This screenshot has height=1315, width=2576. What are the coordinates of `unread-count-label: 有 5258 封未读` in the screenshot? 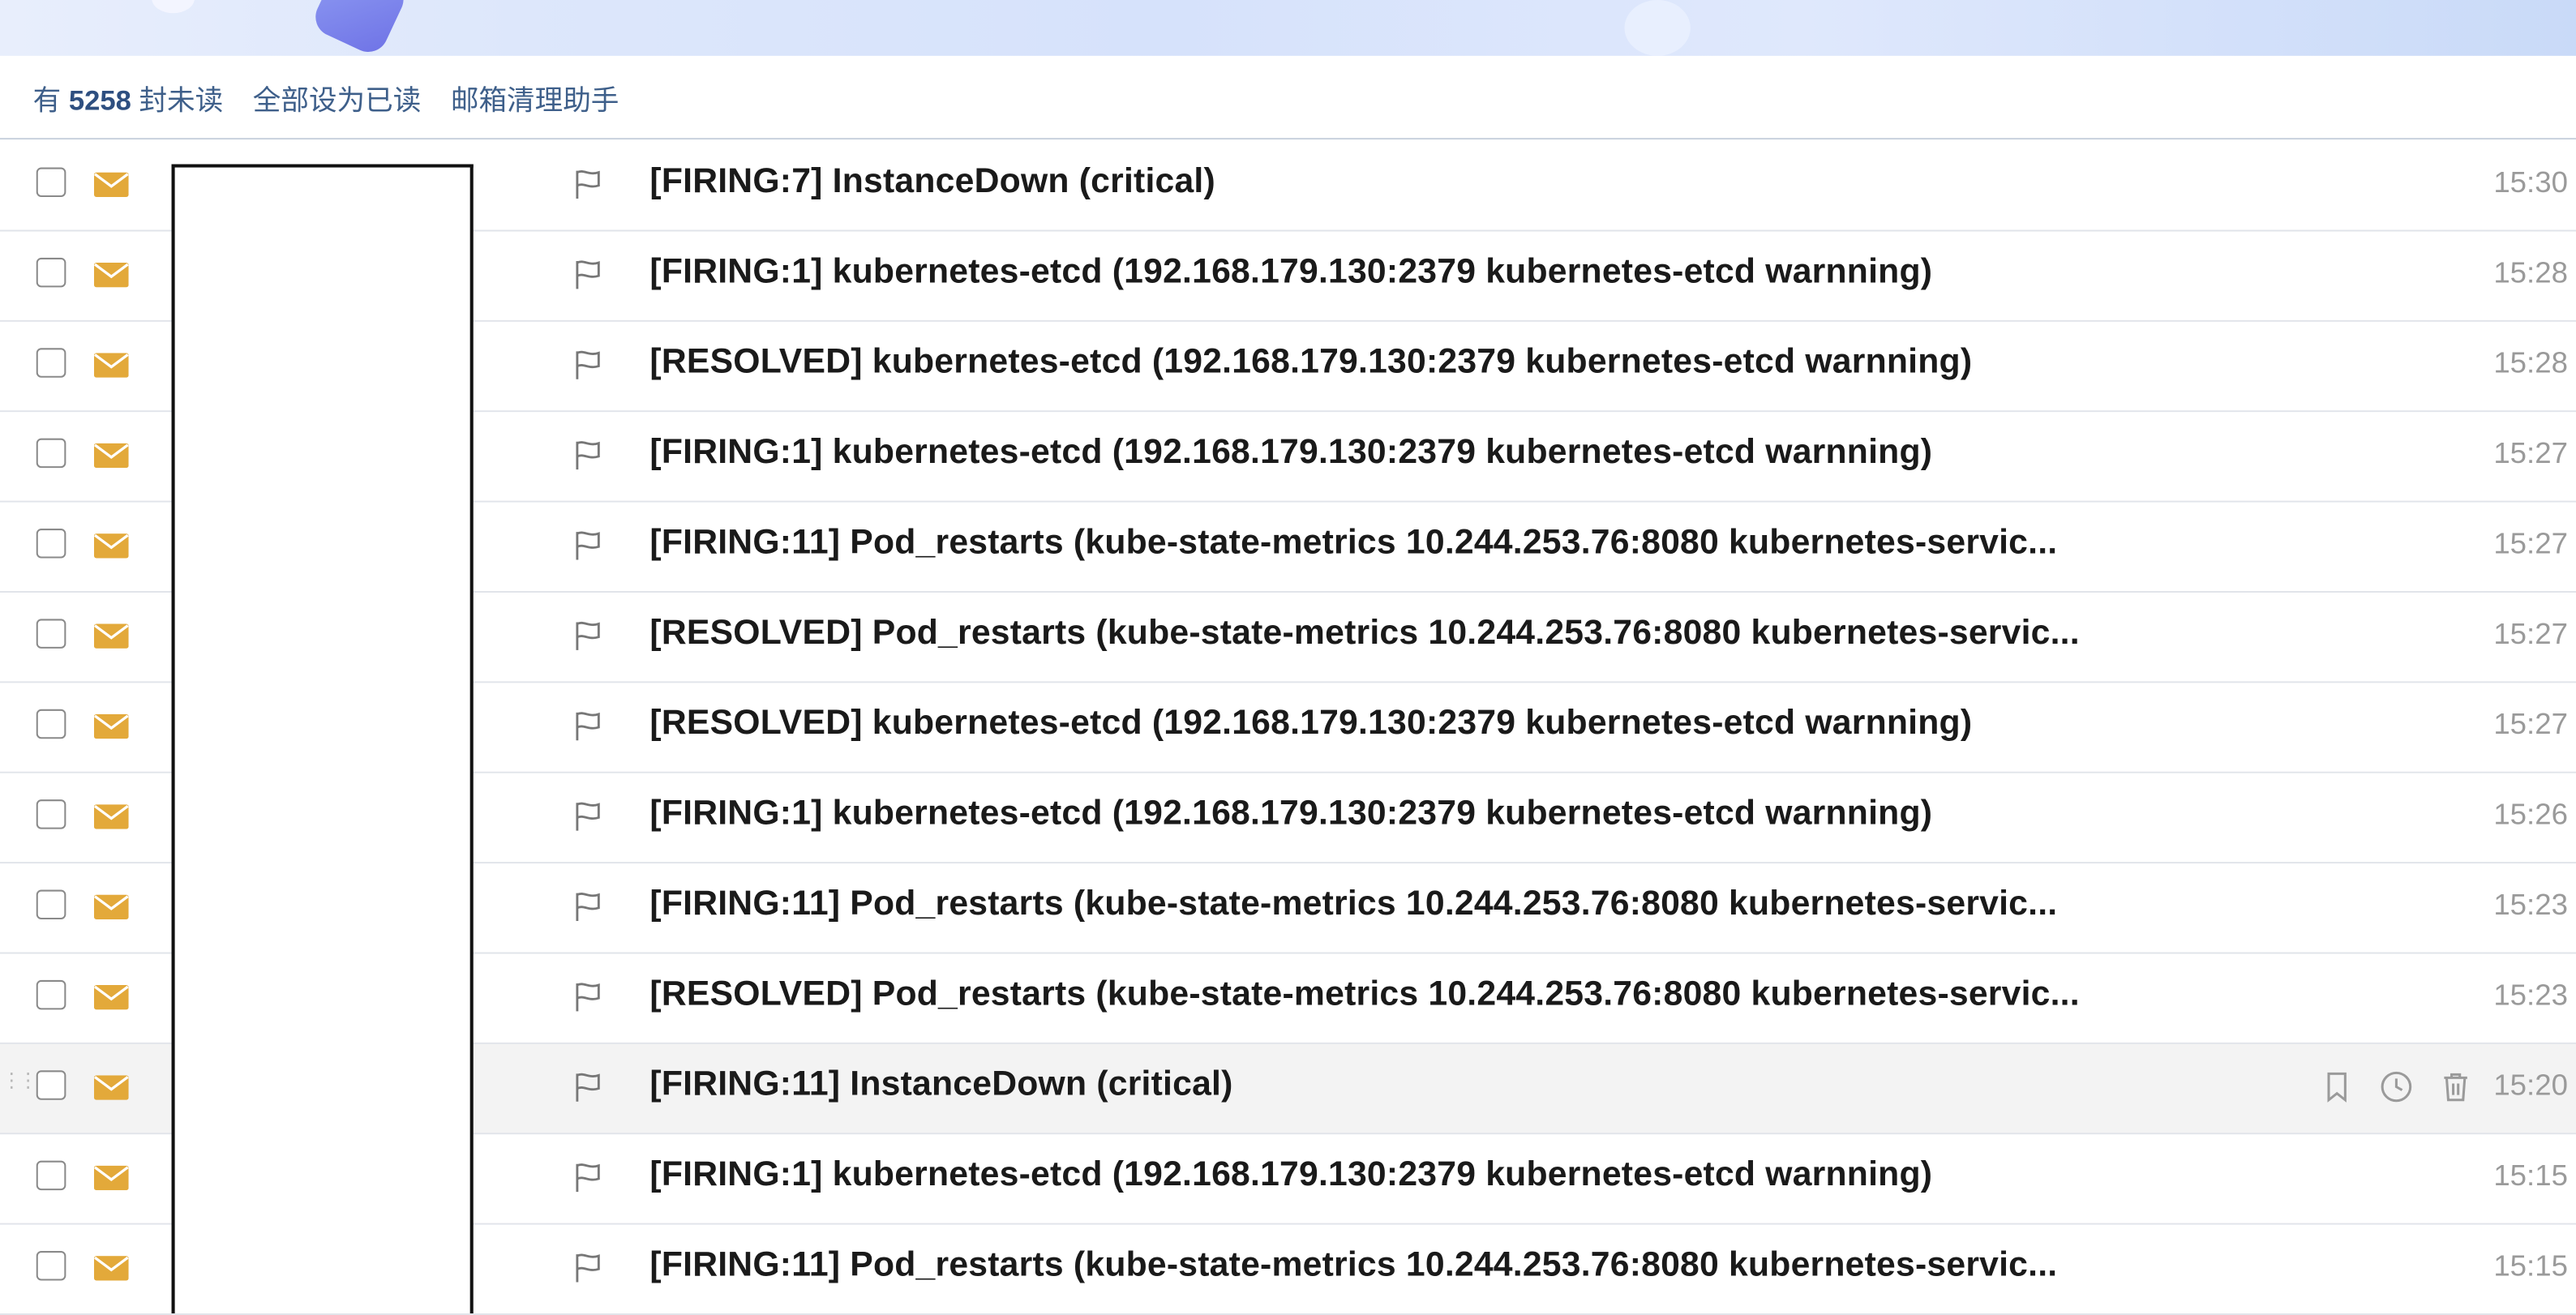 It's located at (128, 97).